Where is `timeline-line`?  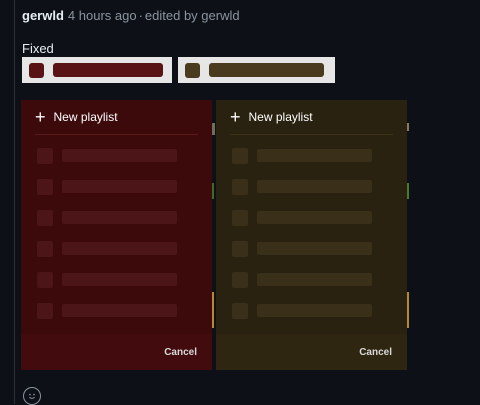 timeline-line is located at coordinates (14, 202).